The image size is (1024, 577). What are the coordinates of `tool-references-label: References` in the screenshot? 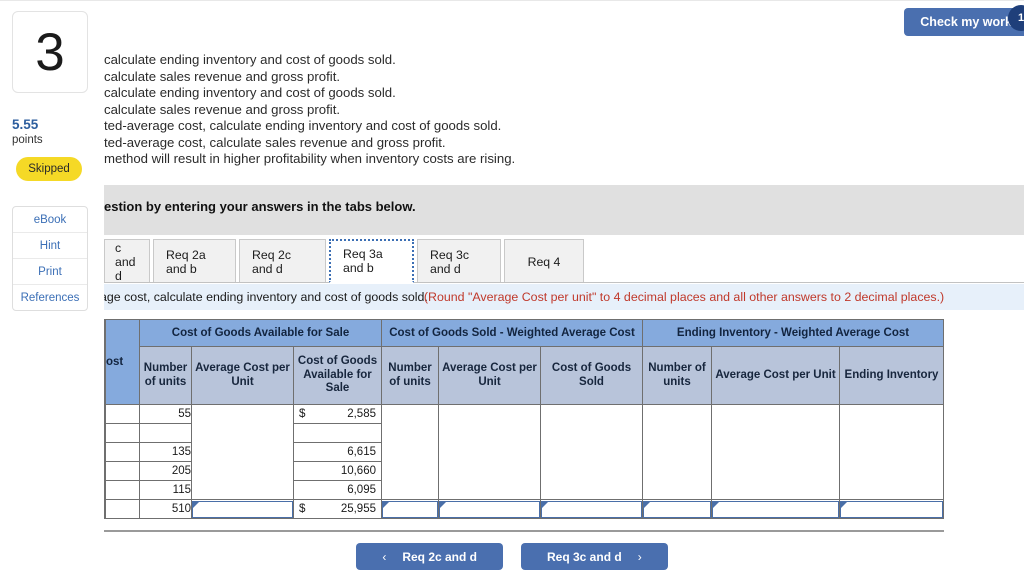 It's located at (50, 297).